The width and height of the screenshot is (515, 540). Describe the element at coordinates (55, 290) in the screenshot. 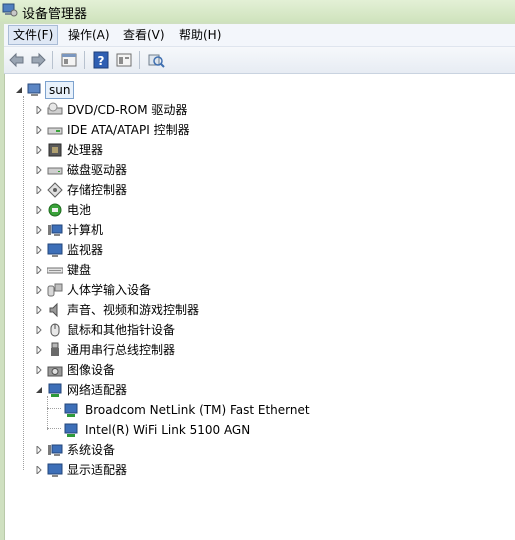

I see `hid-icon` at that location.